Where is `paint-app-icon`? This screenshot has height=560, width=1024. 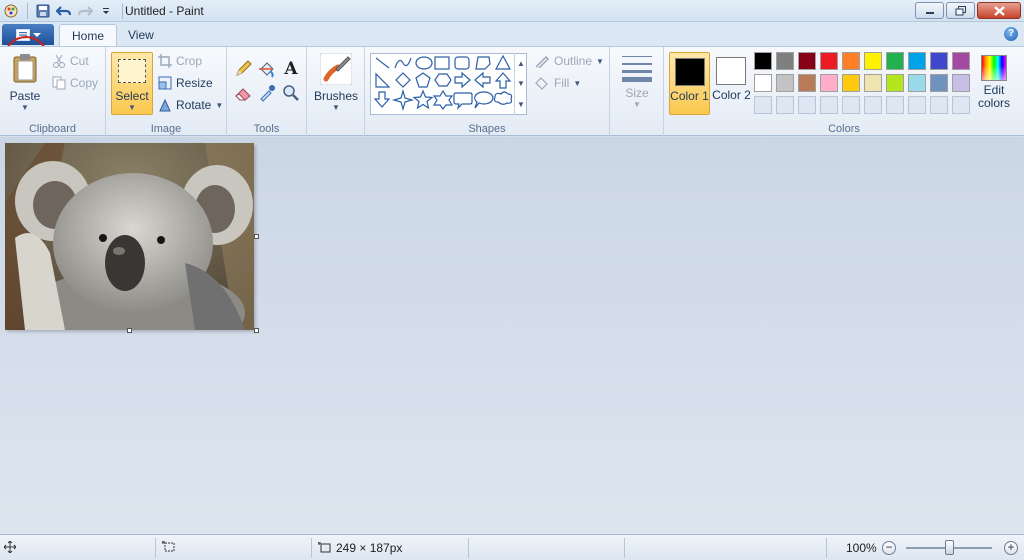 paint-app-icon is located at coordinates (11, 11).